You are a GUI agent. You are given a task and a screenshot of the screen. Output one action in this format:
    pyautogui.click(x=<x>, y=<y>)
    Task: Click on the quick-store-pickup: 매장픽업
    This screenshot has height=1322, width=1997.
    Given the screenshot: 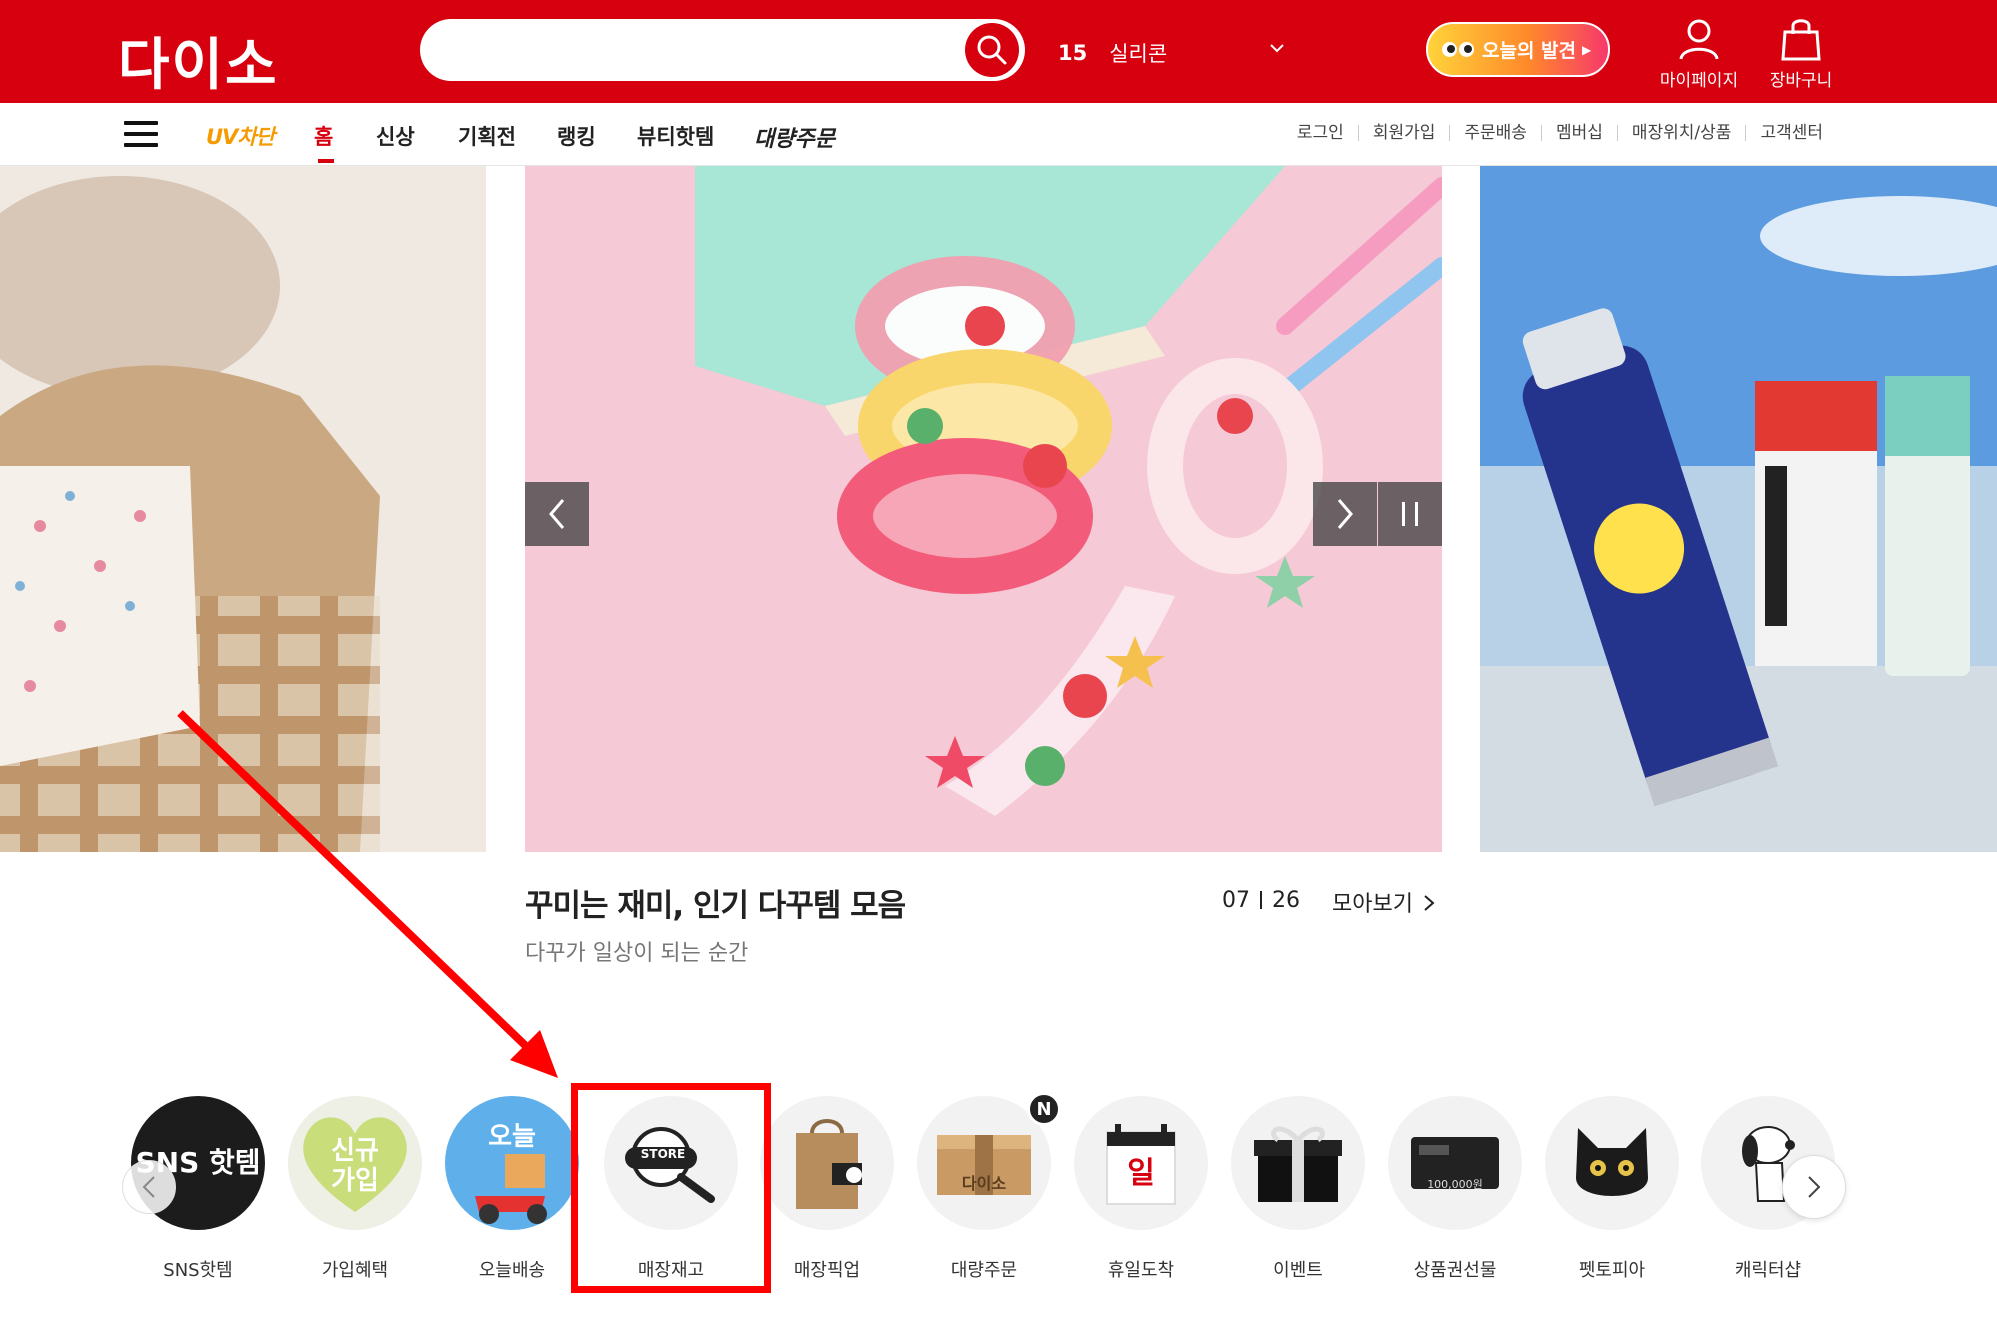 What is the action you would take?
    pyautogui.click(x=827, y=1186)
    